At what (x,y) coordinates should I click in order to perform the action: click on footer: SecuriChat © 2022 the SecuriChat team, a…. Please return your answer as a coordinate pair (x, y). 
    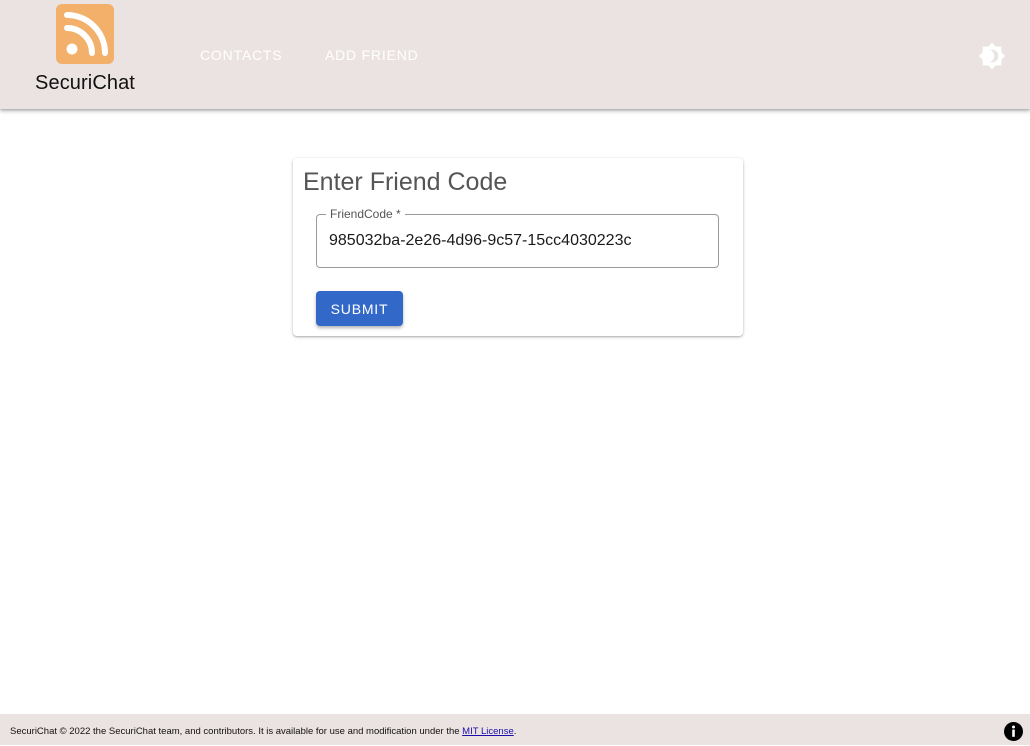
    Looking at the image, I should click on (515, 729).